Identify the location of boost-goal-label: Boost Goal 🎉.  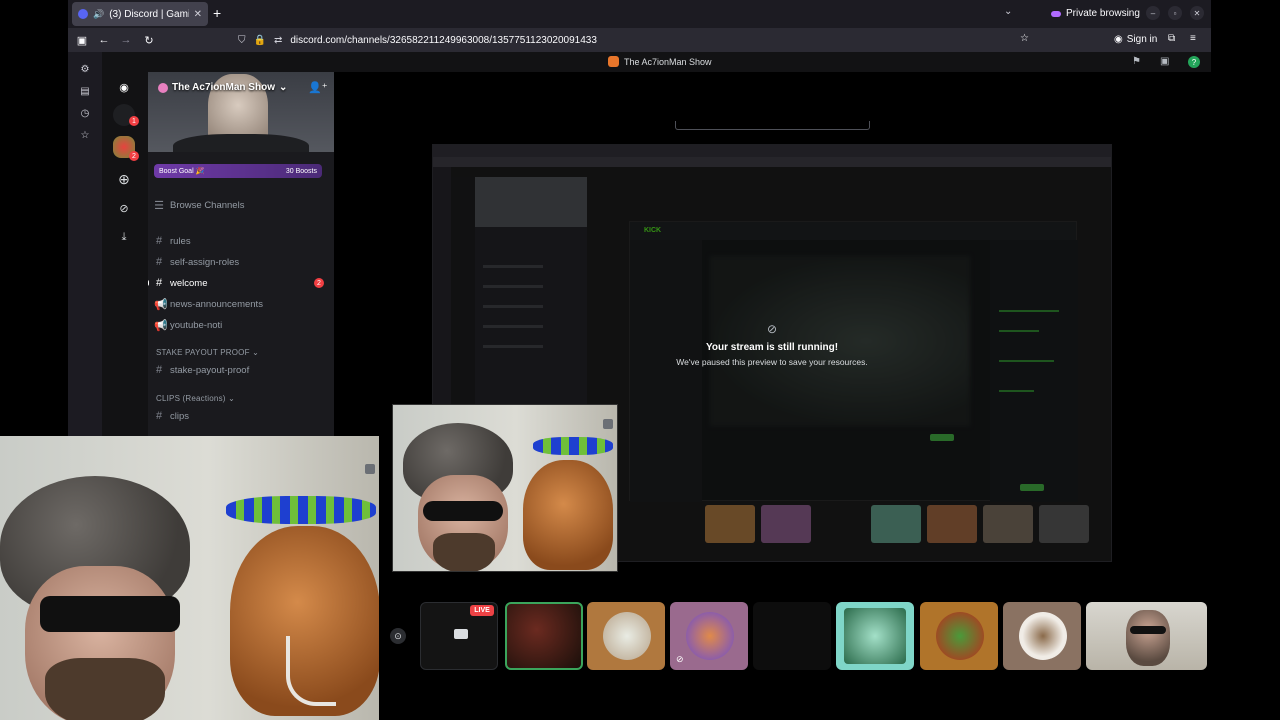
(182, 171).